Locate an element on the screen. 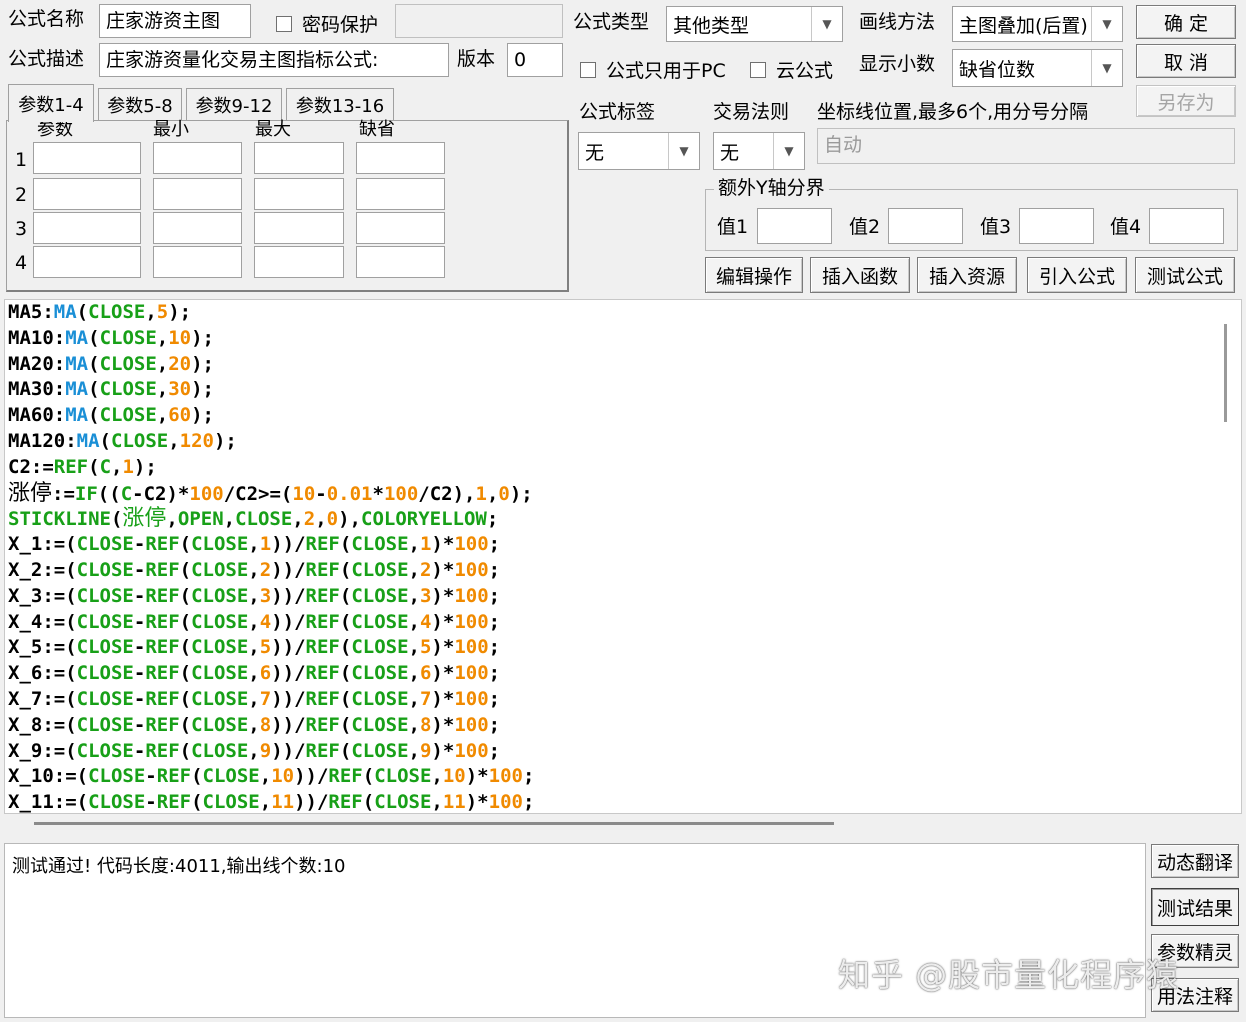 Image resolution: width=1246 pixels, height=1022 pixels. param-2-default-input is located at coordinates (400, 194).